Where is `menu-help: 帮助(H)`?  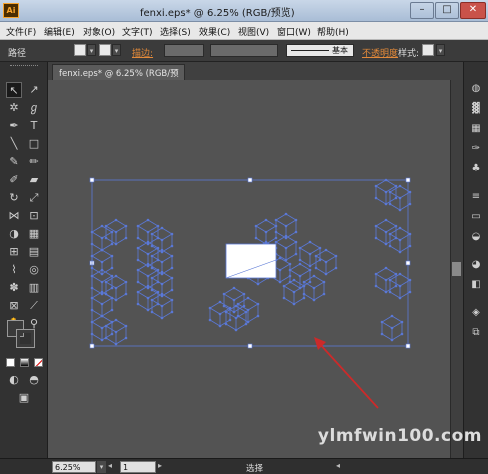 menu-help: 帮助(H) is located at coordinates (333, 31).